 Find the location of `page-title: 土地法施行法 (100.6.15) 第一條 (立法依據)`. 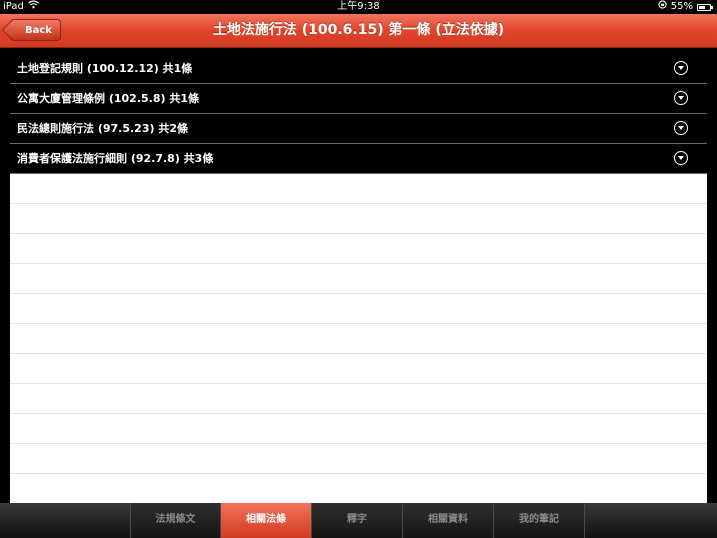

page-title: 土地法施行法 (100.6.15) 第一條 (立法依據) is located at coordinates (358, 30).